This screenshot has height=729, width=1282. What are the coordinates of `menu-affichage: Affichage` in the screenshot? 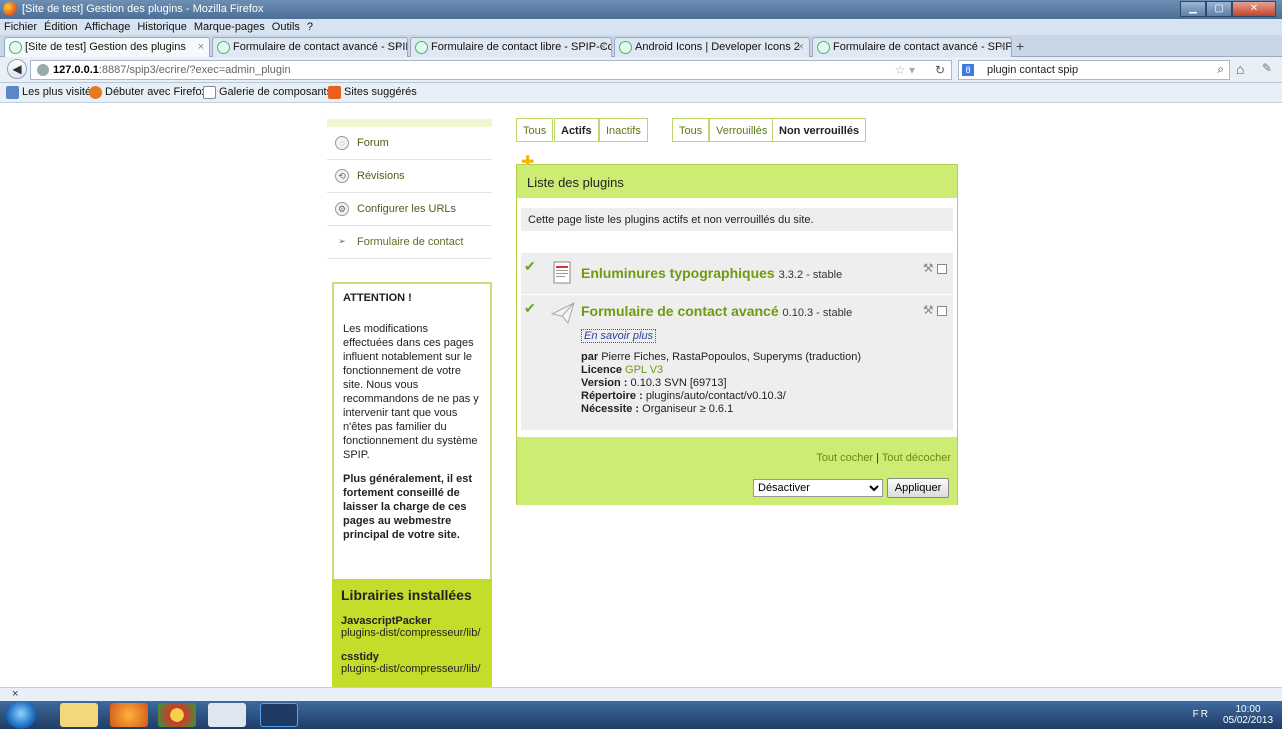 It's located at (107, 26).